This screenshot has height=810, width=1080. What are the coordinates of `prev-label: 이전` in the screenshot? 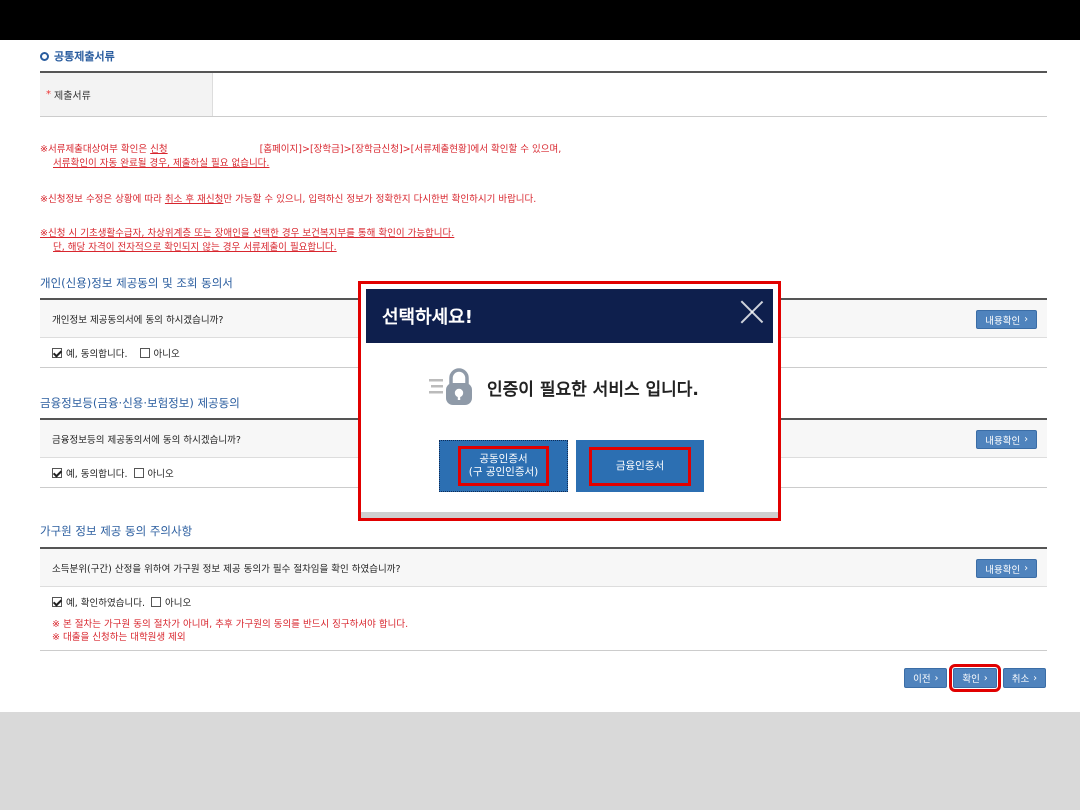 It's located at (922, 679).